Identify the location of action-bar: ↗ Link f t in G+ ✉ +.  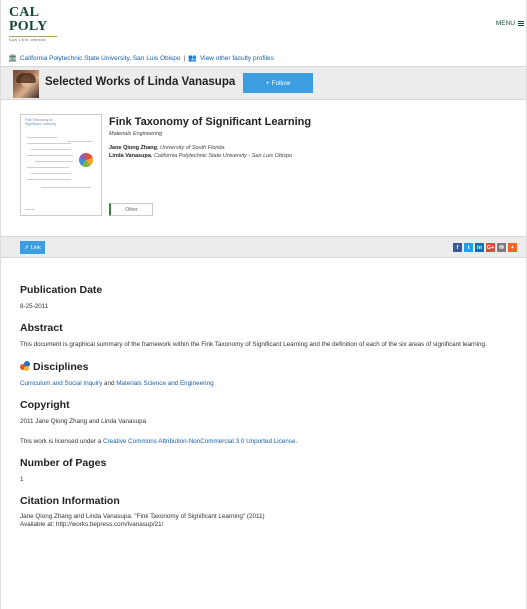
(263, 247).